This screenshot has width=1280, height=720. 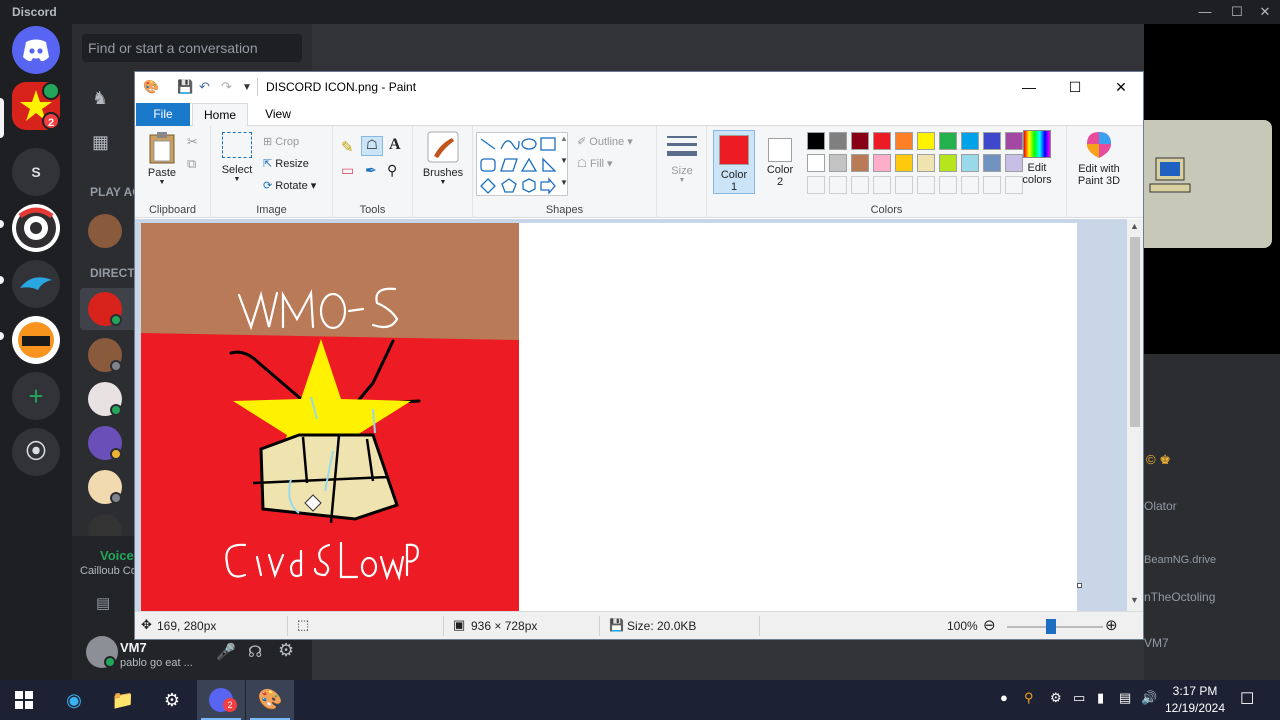 I want to click on taskbar-paint: 🎨, so click(x=270, y=700).